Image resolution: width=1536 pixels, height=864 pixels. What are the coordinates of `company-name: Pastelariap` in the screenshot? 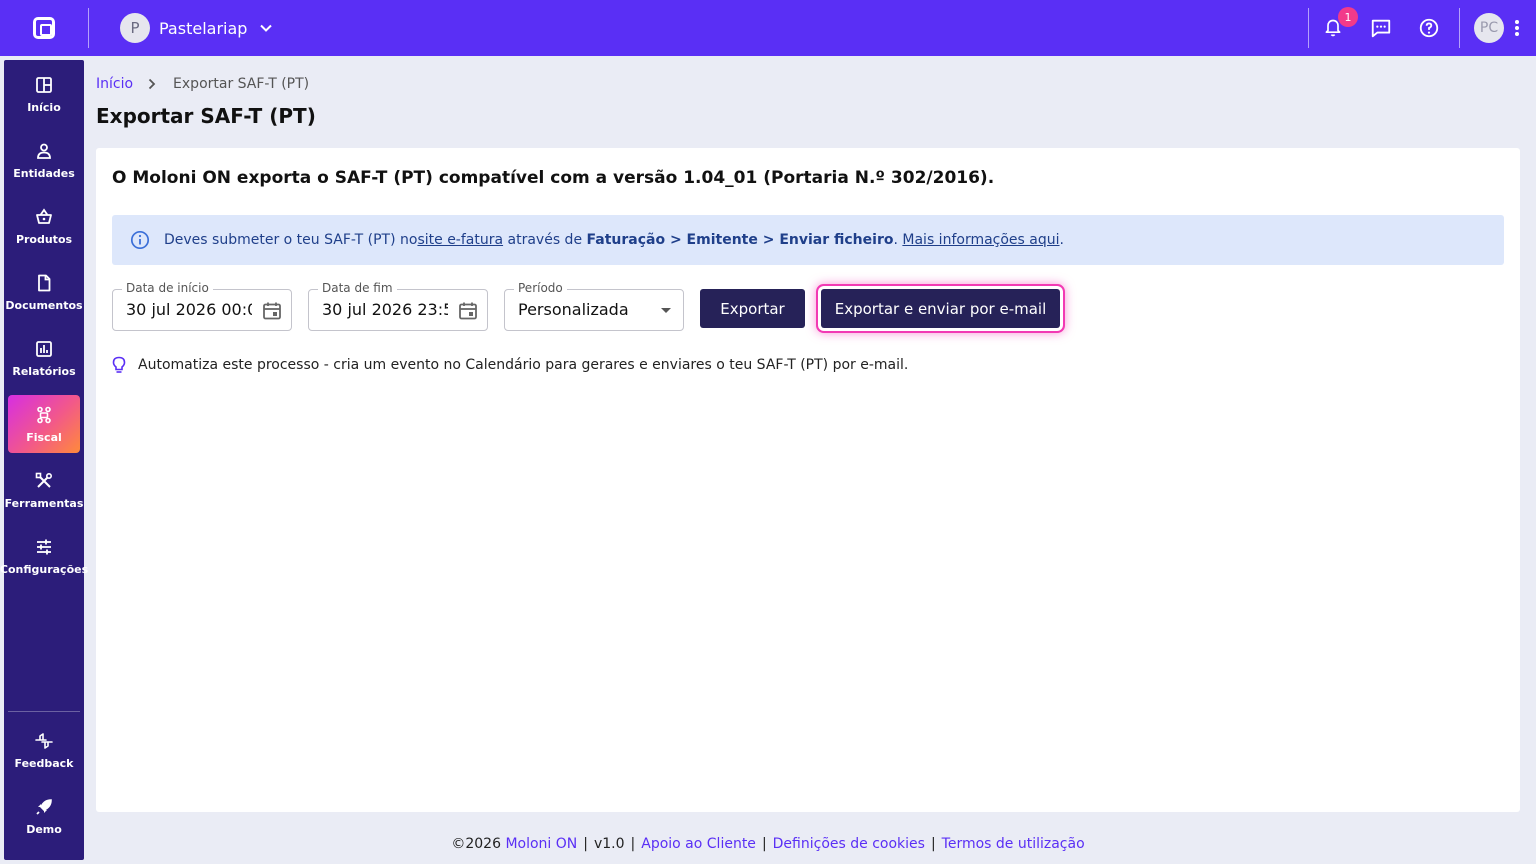 It's located at (203, 28).